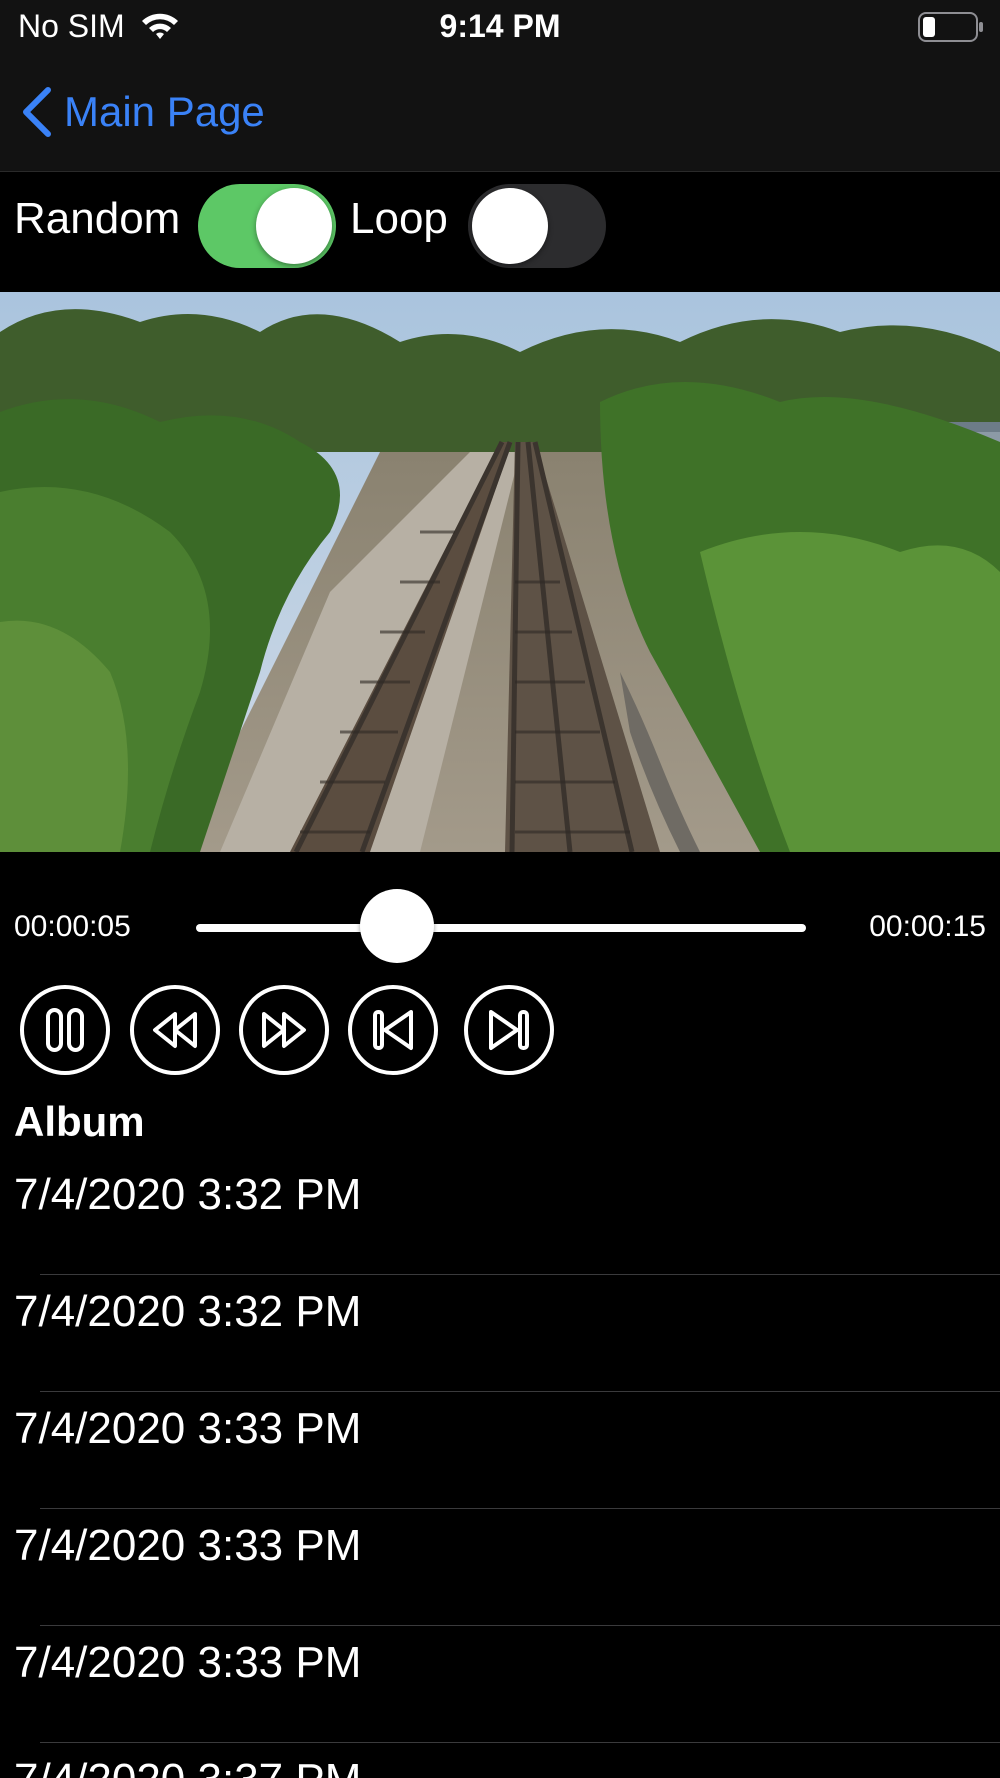 The width and height of the screenshot is (1000, 1778). I want to click on total-time: 00:00:15, so click(927, 926).